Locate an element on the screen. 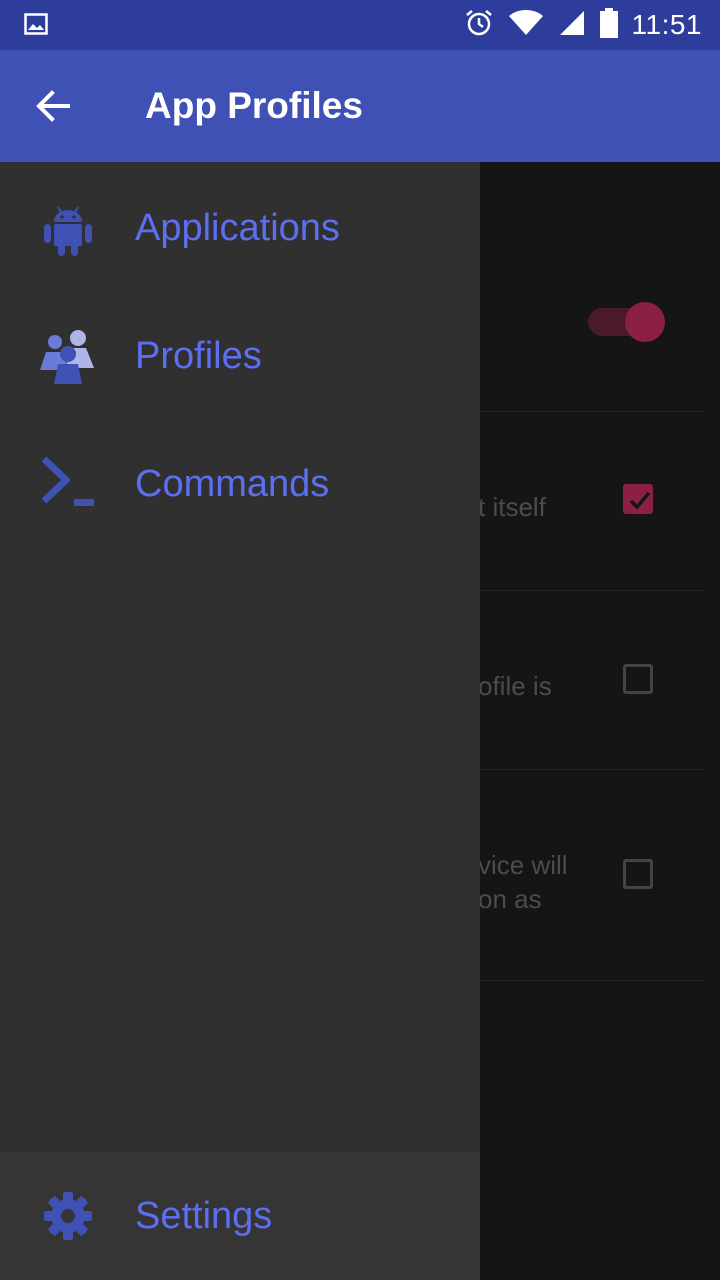 This screenshot has width=720, height=1280. back-arrow-icon is located at coordinates (54, 108).